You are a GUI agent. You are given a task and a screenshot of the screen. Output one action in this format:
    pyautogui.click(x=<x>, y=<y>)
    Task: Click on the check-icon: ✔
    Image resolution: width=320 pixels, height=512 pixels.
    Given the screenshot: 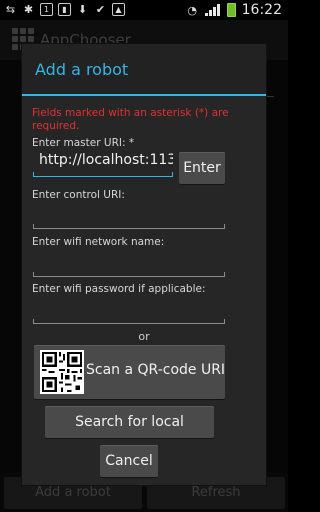 What is the action you would take?
    pyautogui.click(x=100, y=9)
    